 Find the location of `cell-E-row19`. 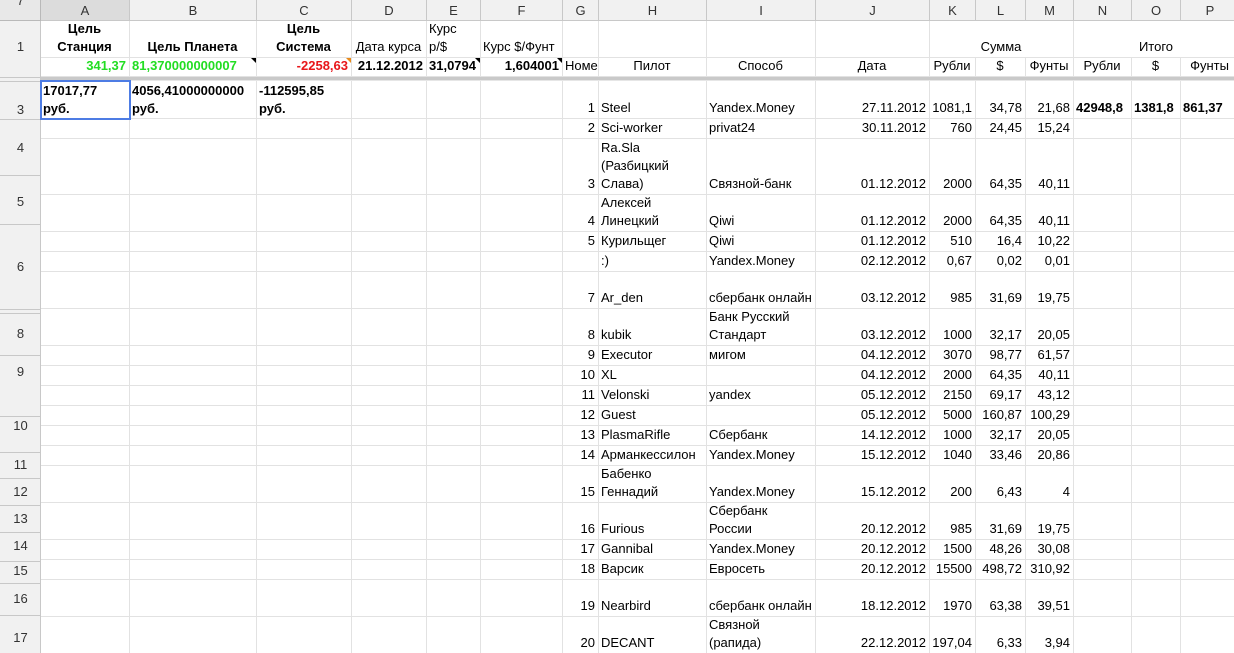

cell-E-row19 is located at coordinates (454, 550).